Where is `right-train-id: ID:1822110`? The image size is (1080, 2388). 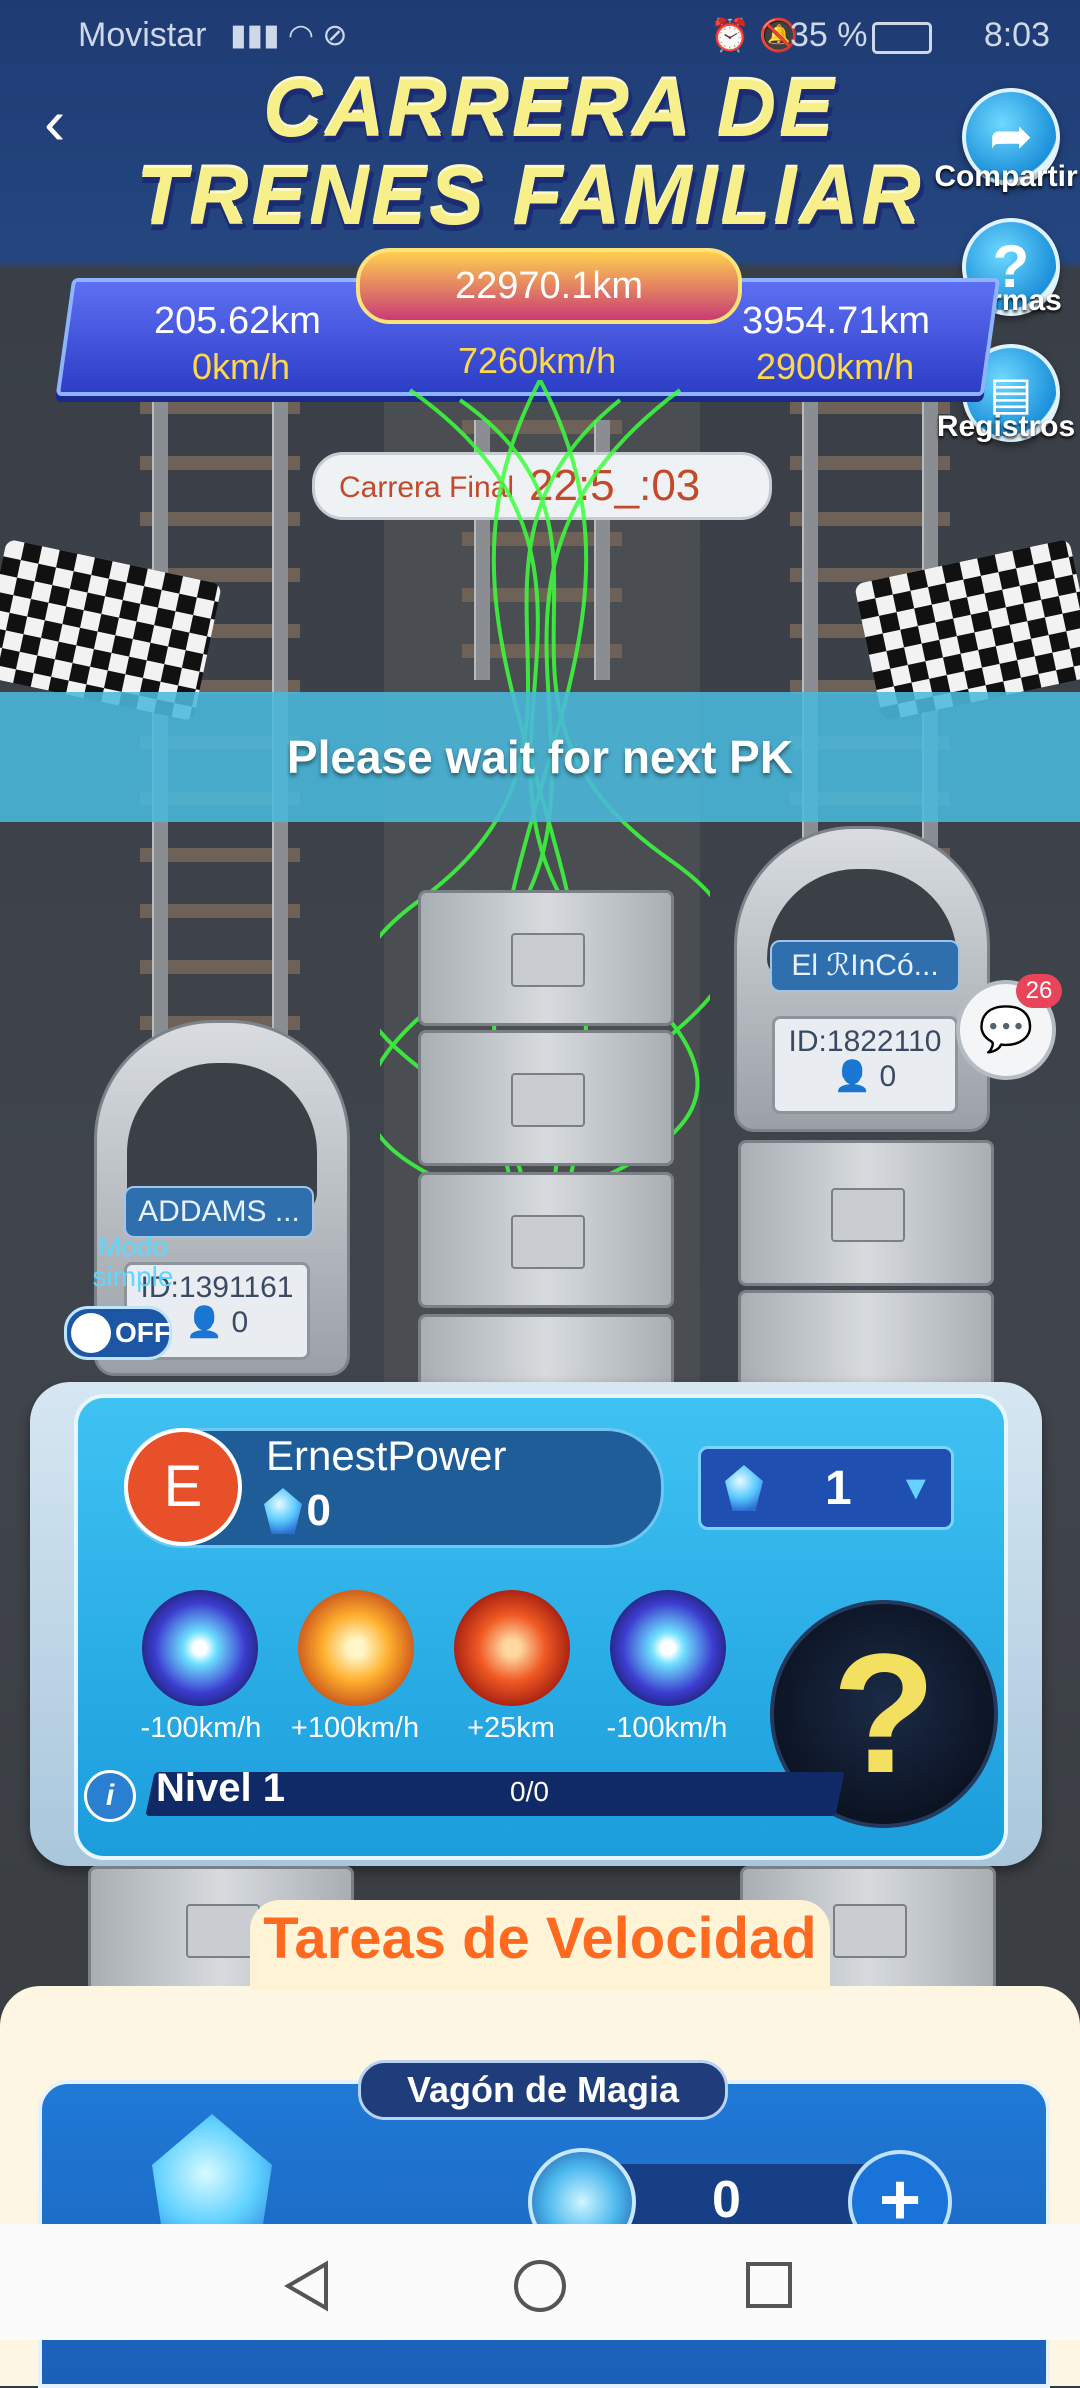
right-train-id: ID:1822110 is located at coordinates (865, 1041).